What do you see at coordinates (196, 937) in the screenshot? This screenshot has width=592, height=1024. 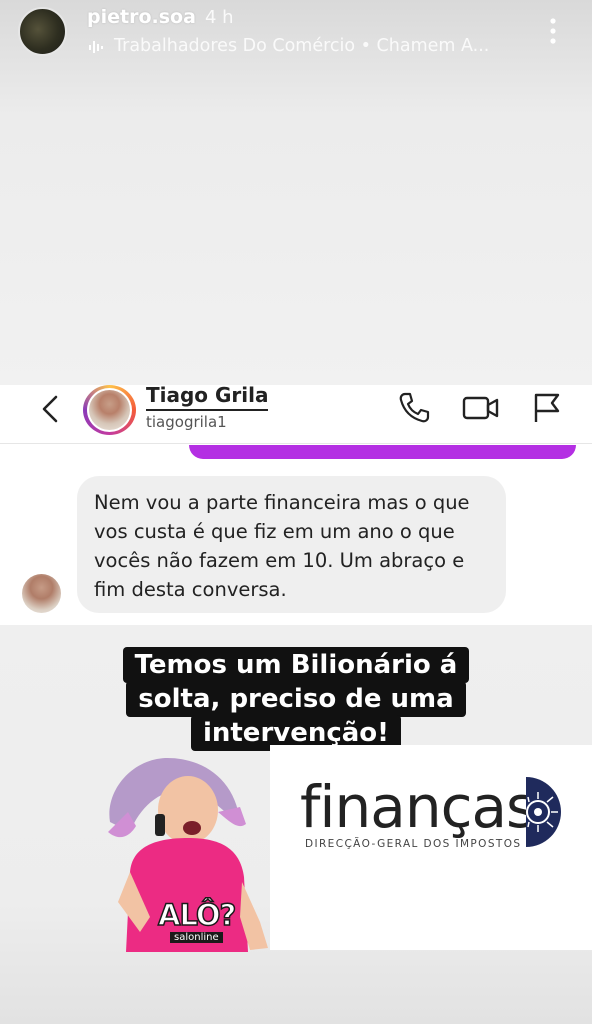 I see `salonline-label: salonline` at bounding box center [196, 937].